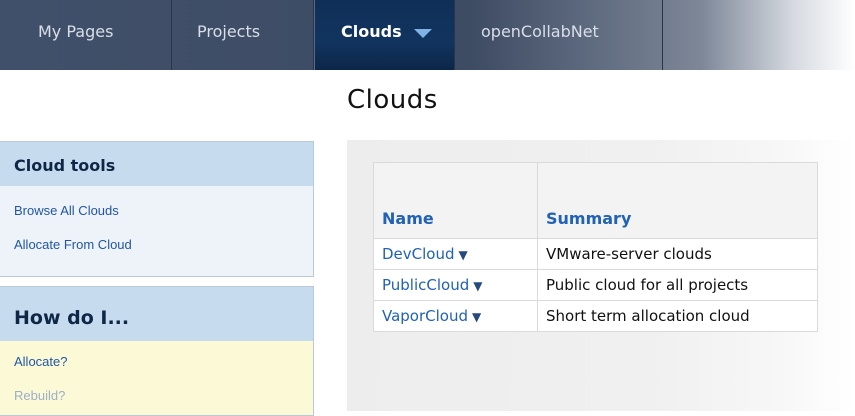 The height and width of the screenshot is (416, 855). What do you see at coordinates (157, 351) in the screenshot?
I see `how-do-i-box: How do I... Allocate? Rebuild?` at bounding box center [157, 351].